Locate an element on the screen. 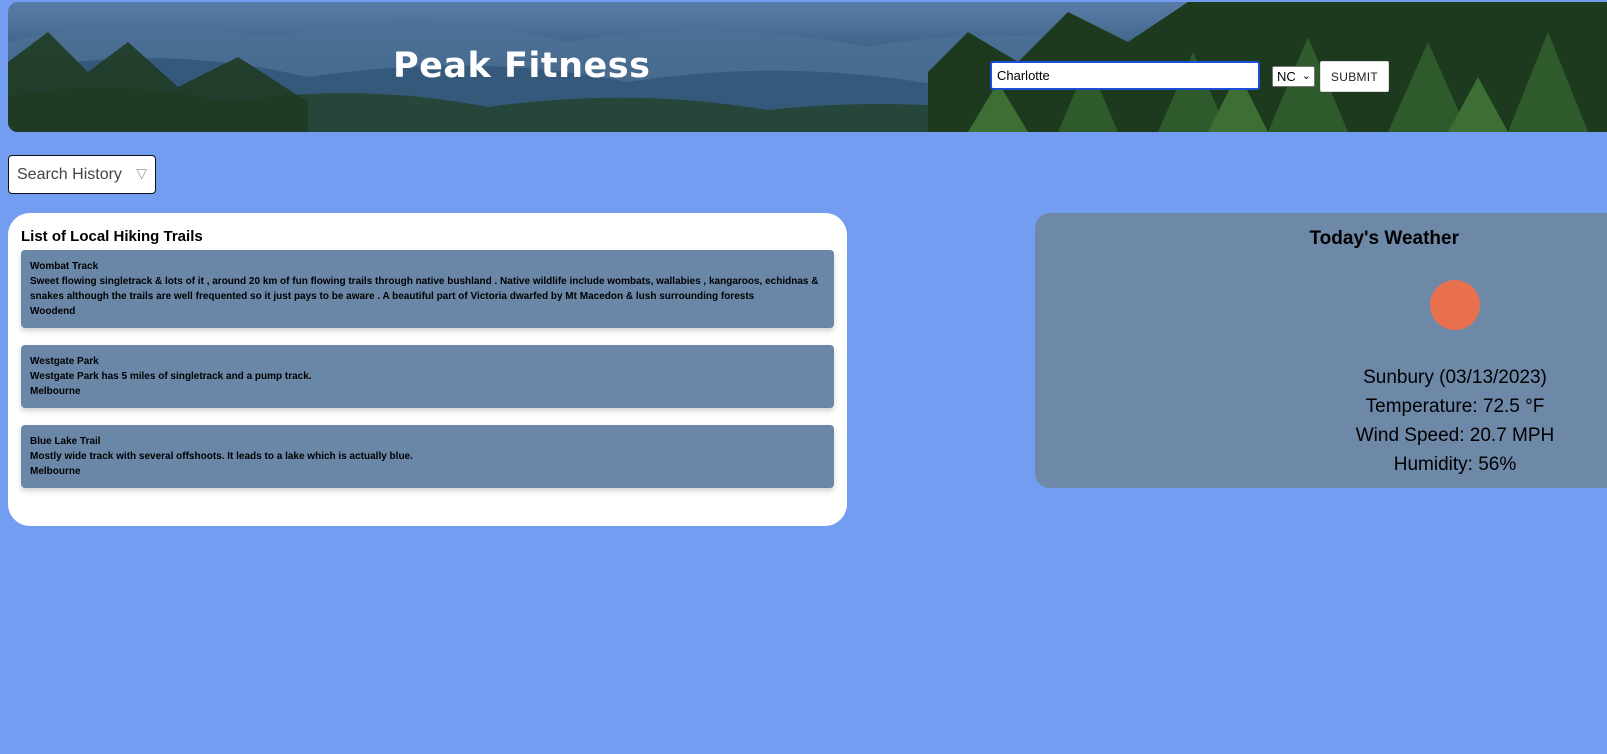  weather-temperature: Temperature: 72.5 °F is located at coordinates (1455, 406).